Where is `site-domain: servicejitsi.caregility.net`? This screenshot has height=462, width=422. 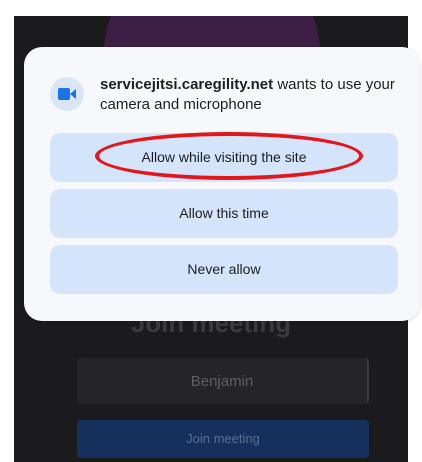
site-domain: servicejitsi.caregility.net is located at coordinates (187, 84).